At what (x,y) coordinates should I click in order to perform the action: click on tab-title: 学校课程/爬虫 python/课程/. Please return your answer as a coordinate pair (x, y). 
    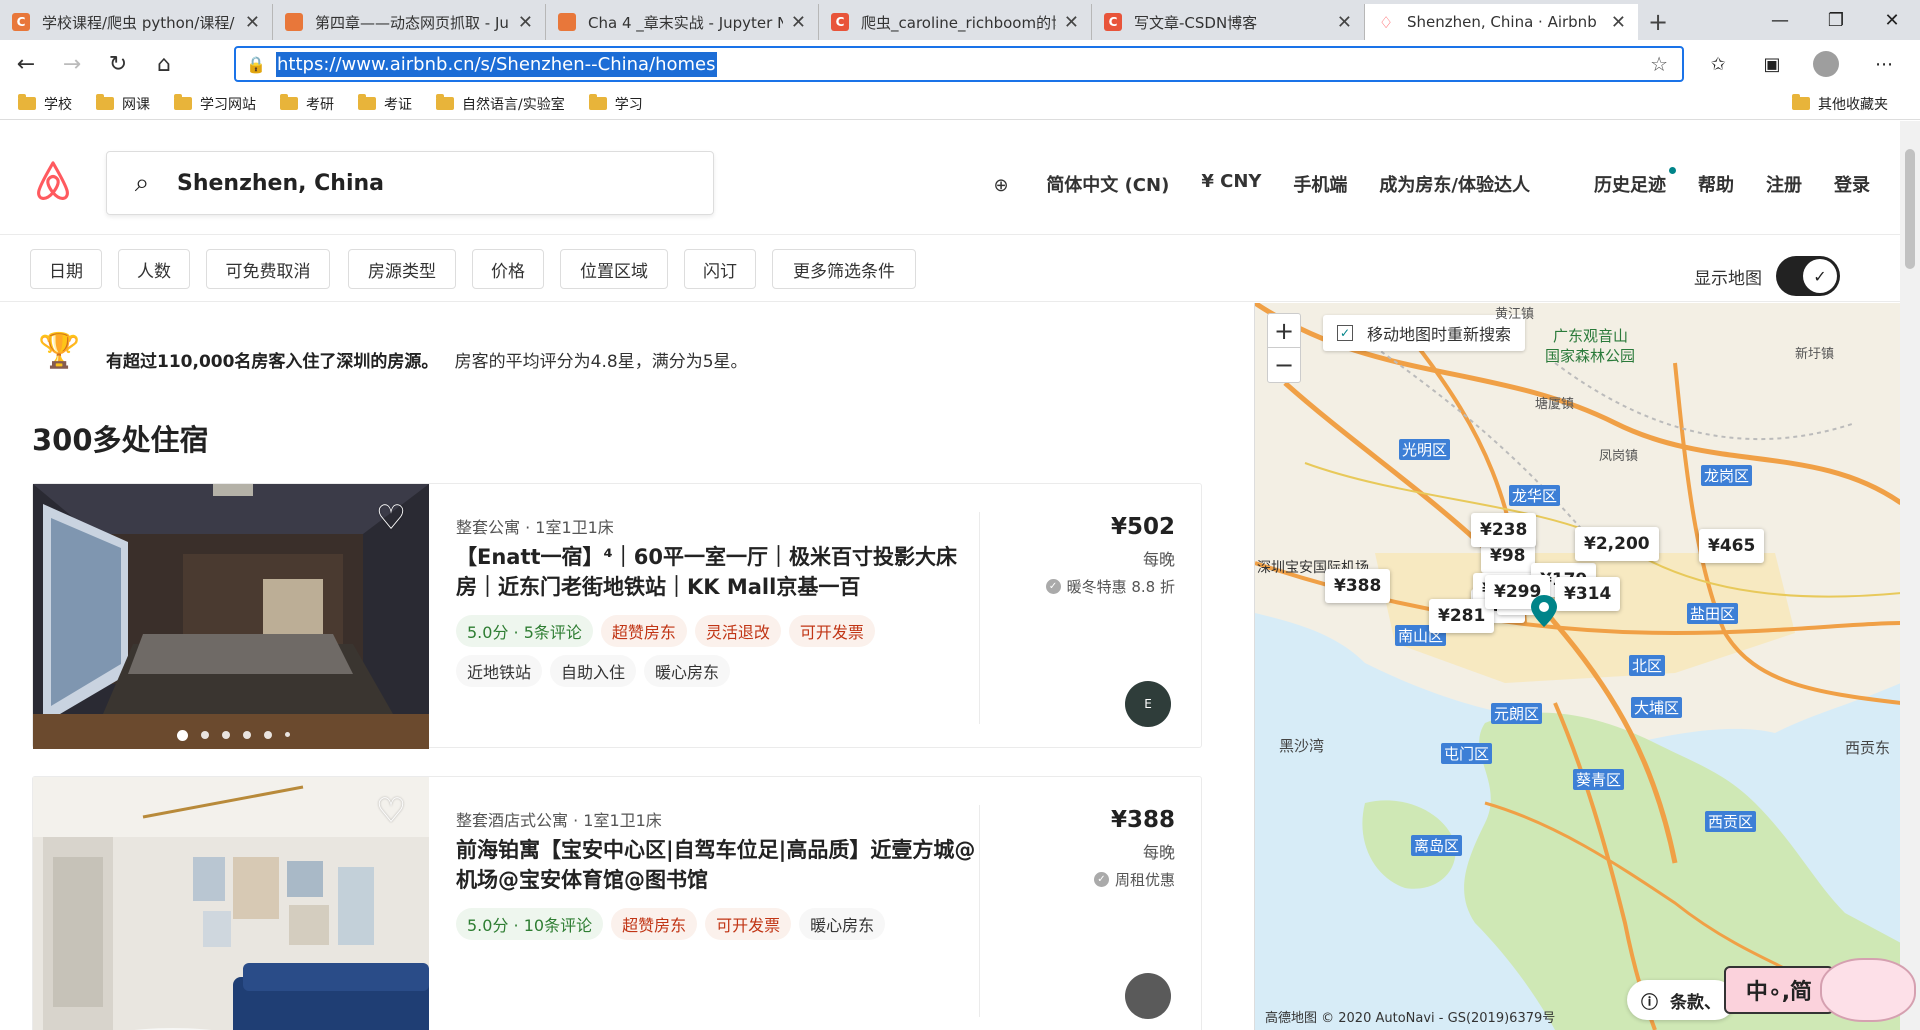
    Looking at the image, I should click on (138, 22).